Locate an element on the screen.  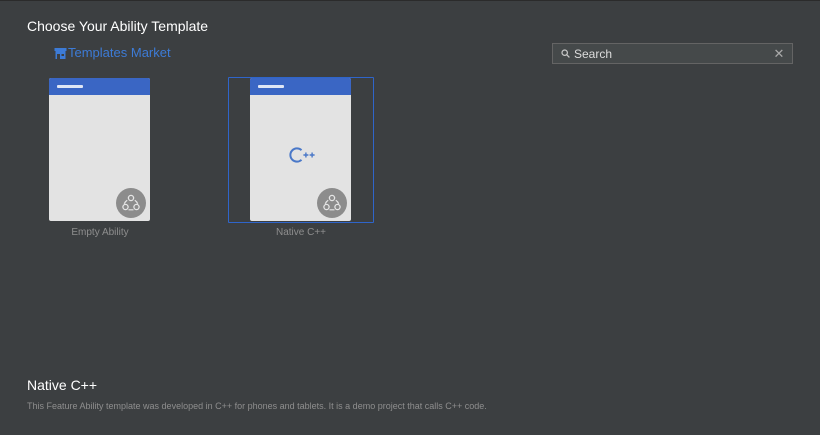
page-title: Choose Your Ability Template is located at coordinates (118, 26).